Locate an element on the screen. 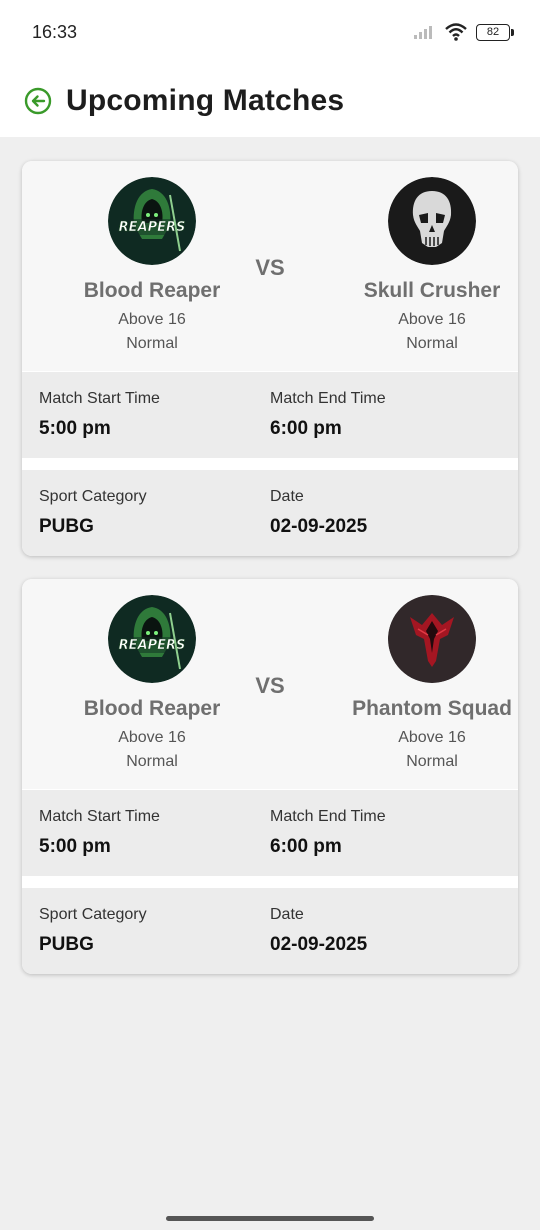 The height and width of the screenshot is (1230, 540). battery-icon: 82 is located at coordinates (495, 32).